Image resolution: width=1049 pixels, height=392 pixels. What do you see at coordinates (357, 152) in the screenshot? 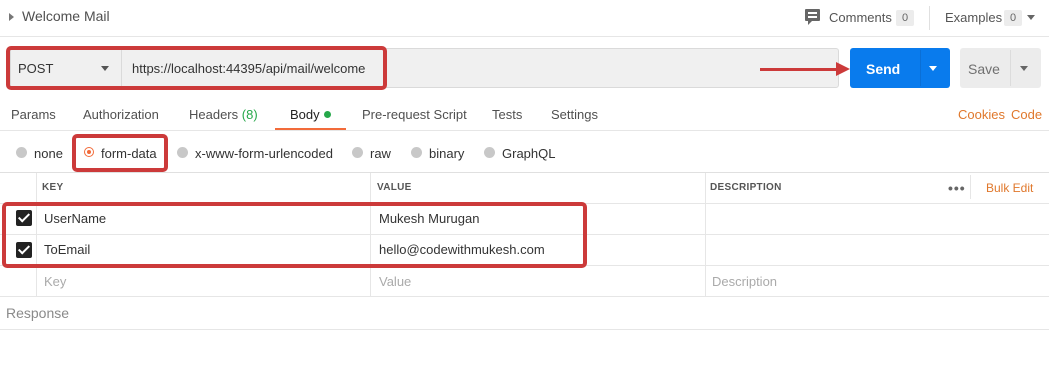
I see `radio-raw` at bounding box center [357, 152].